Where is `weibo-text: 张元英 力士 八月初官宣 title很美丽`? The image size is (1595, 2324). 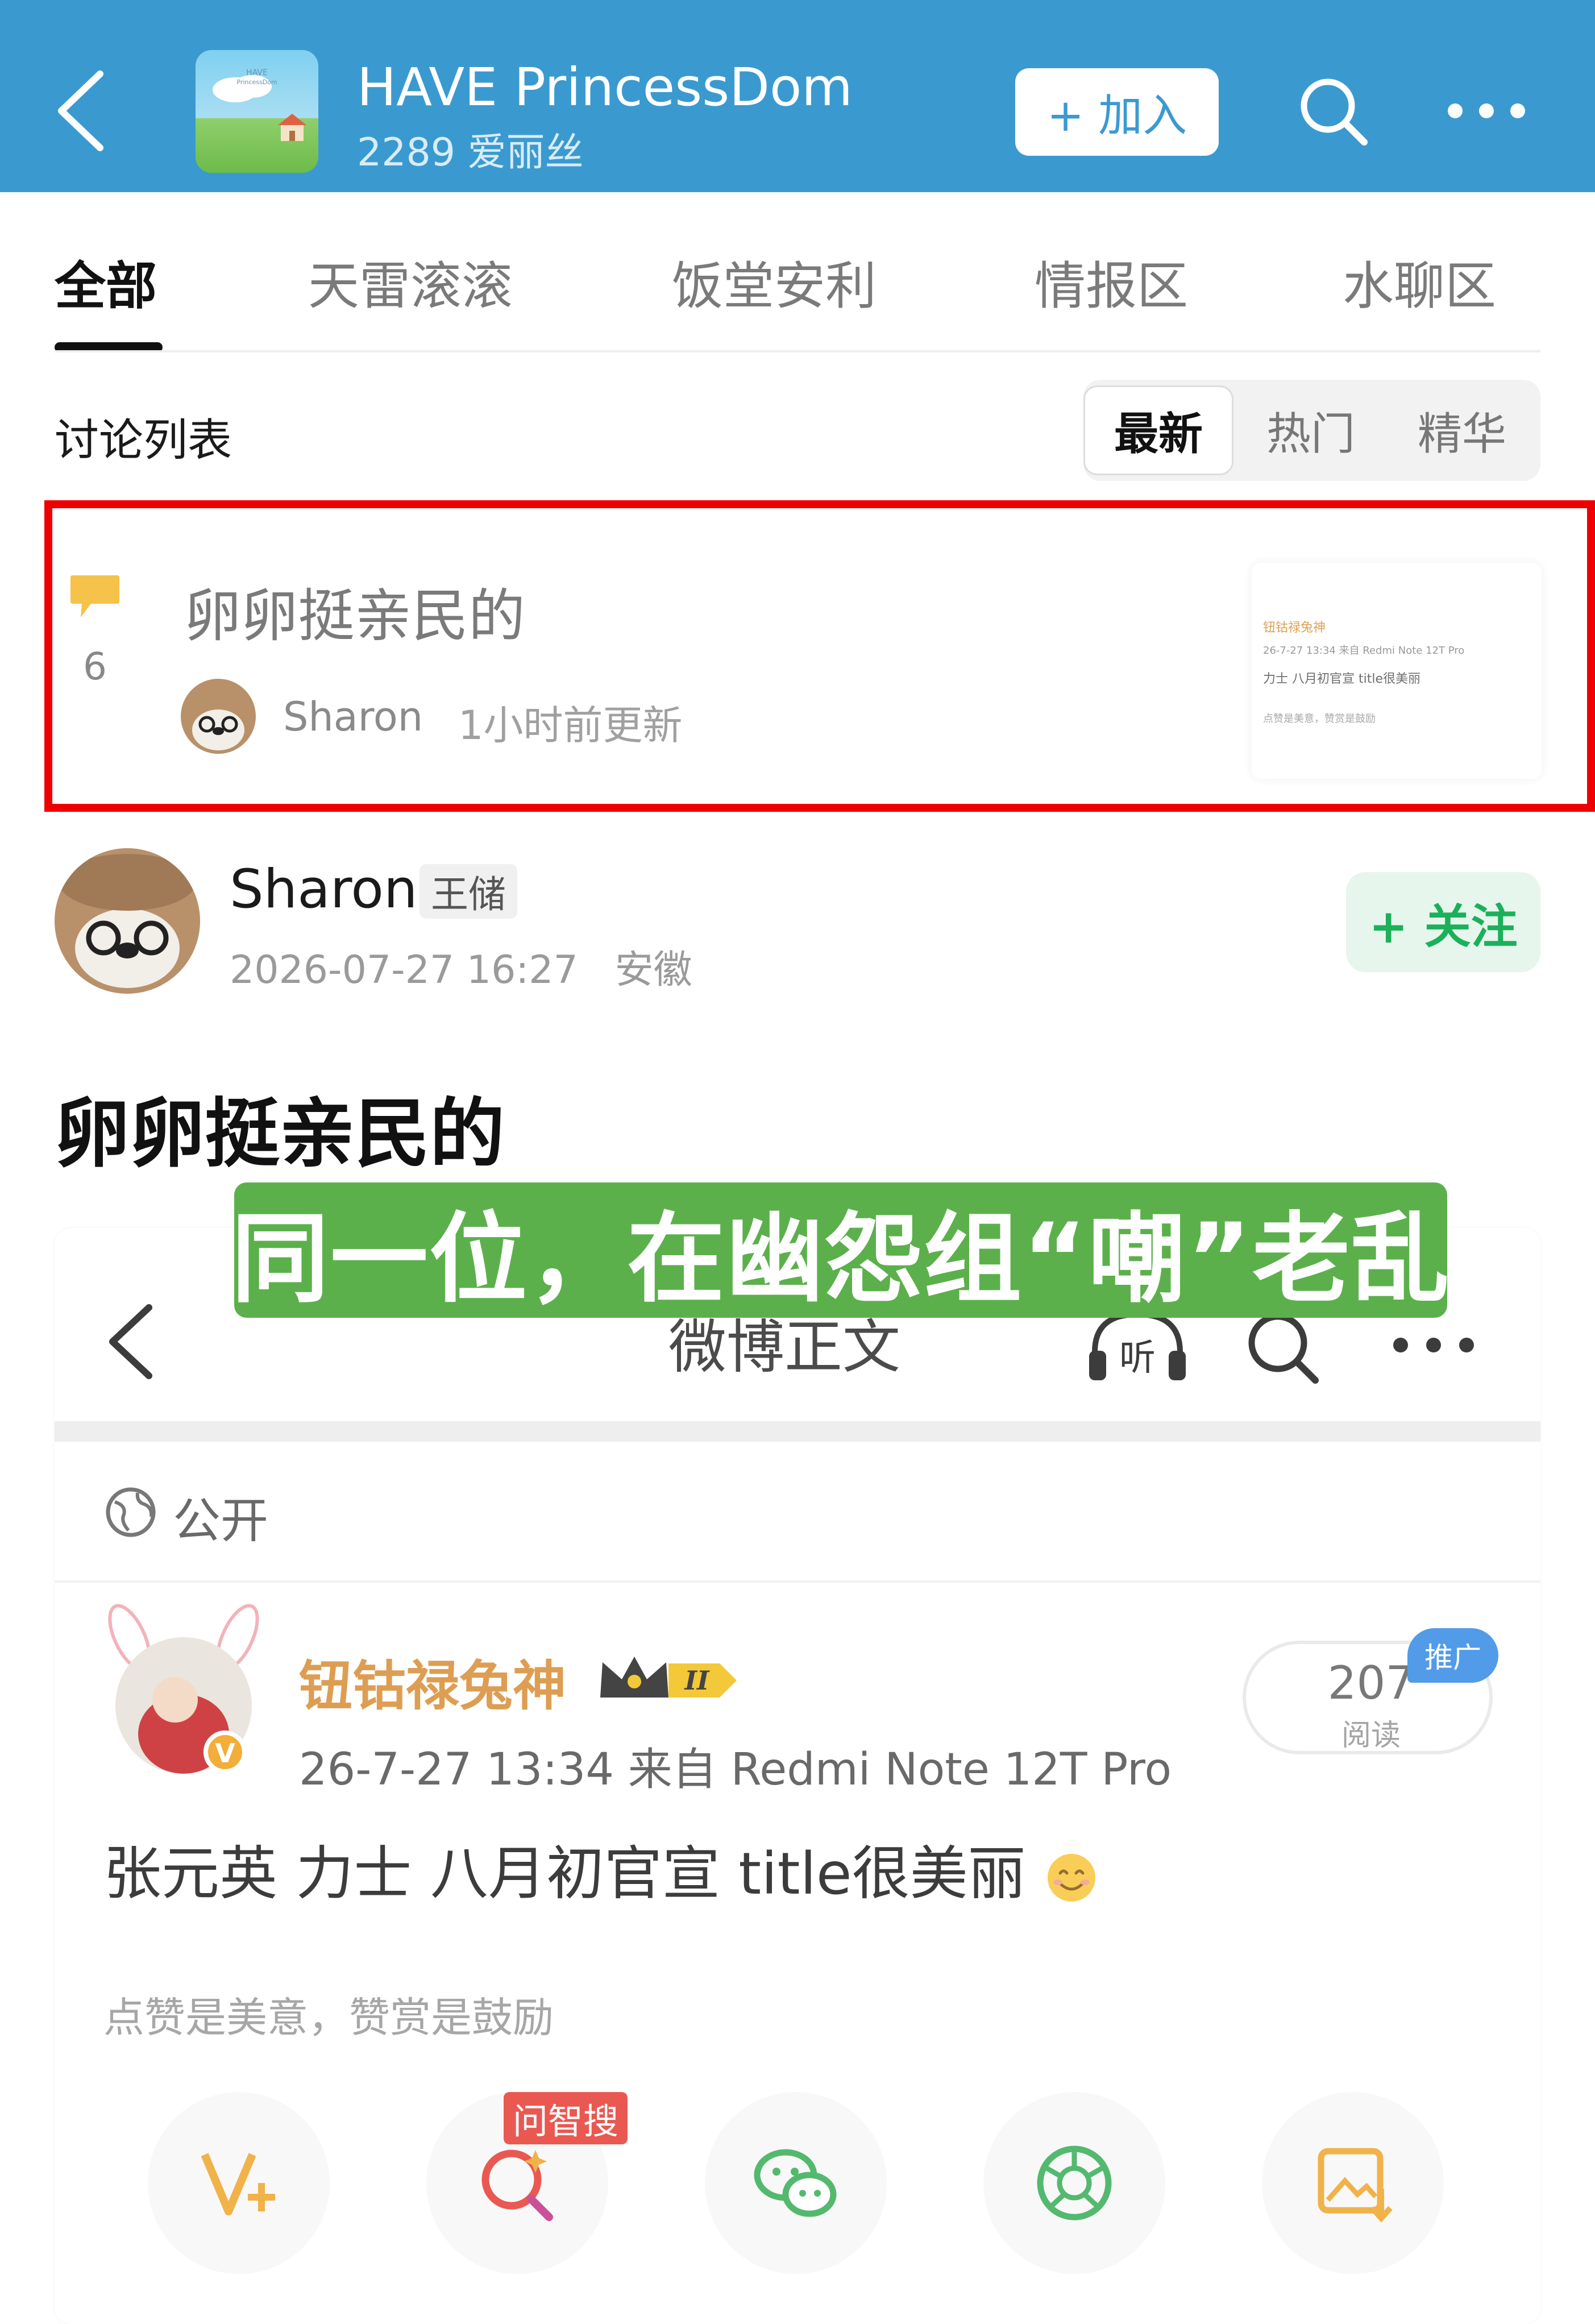
weibo-text: 张元英 力士 八月初官宣 title很美丽 is located at coordinates (601, 1869).